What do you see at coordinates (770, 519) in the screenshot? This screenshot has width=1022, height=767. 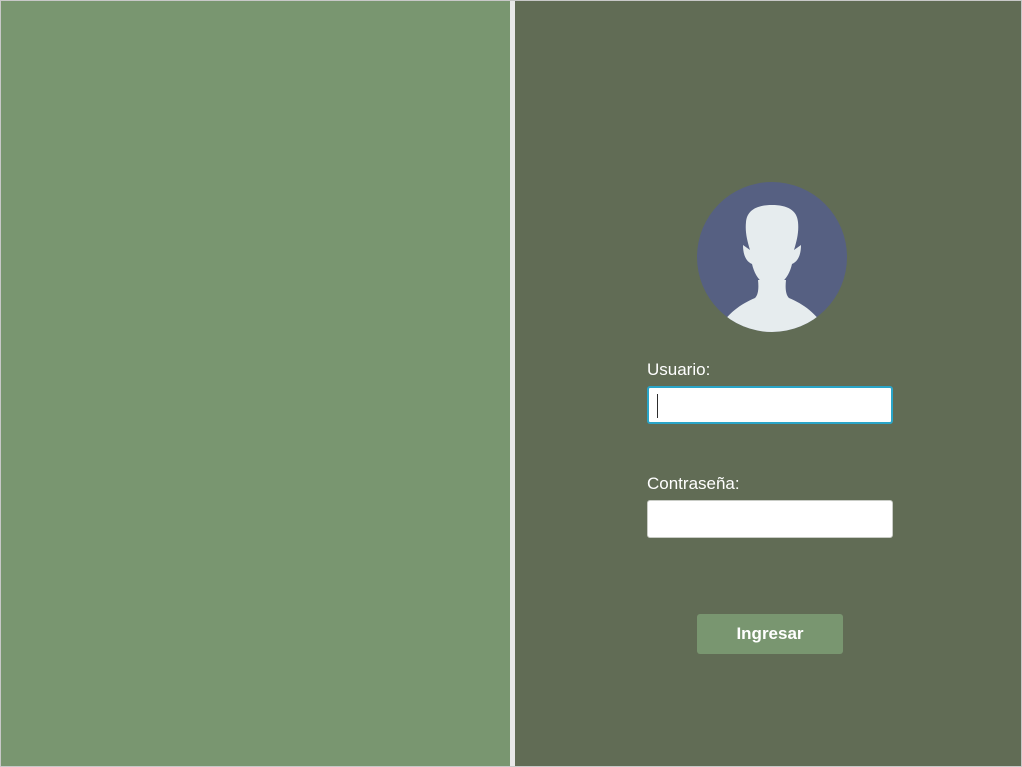 I see `password-input` at bounding box center [770, 519].